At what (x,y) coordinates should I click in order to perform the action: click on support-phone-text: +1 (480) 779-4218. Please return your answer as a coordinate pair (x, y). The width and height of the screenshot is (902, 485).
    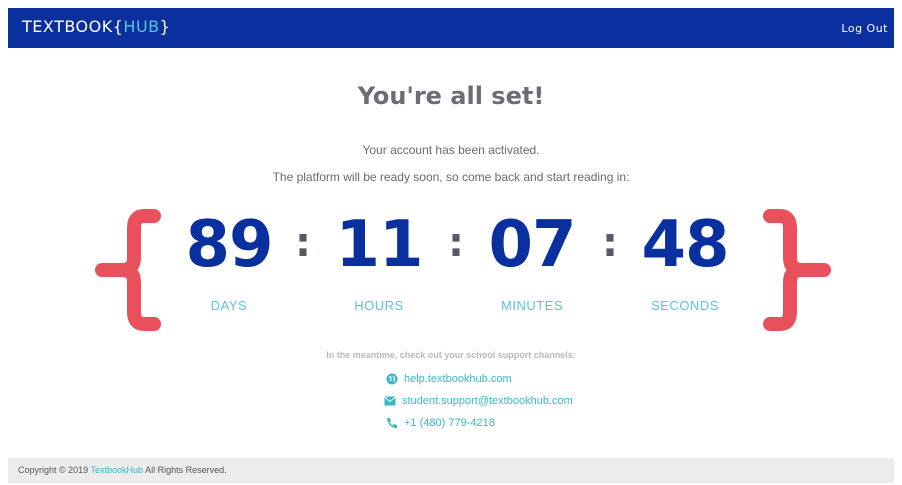
    Looking at the image, I should click on (449, 423).